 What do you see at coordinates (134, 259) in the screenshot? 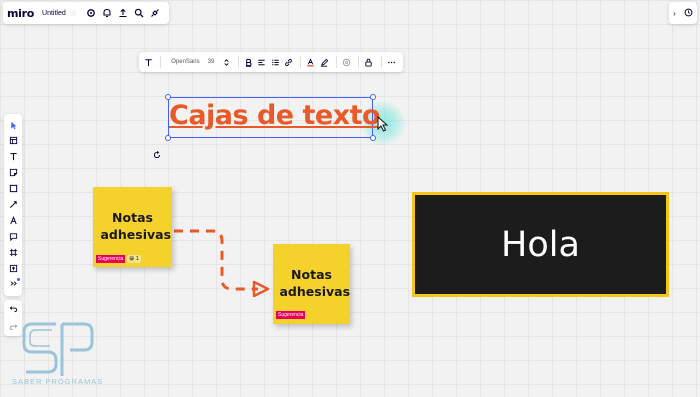
I see `emoji-reaction-badge: 😀 1` at bounding box center [134, 259].